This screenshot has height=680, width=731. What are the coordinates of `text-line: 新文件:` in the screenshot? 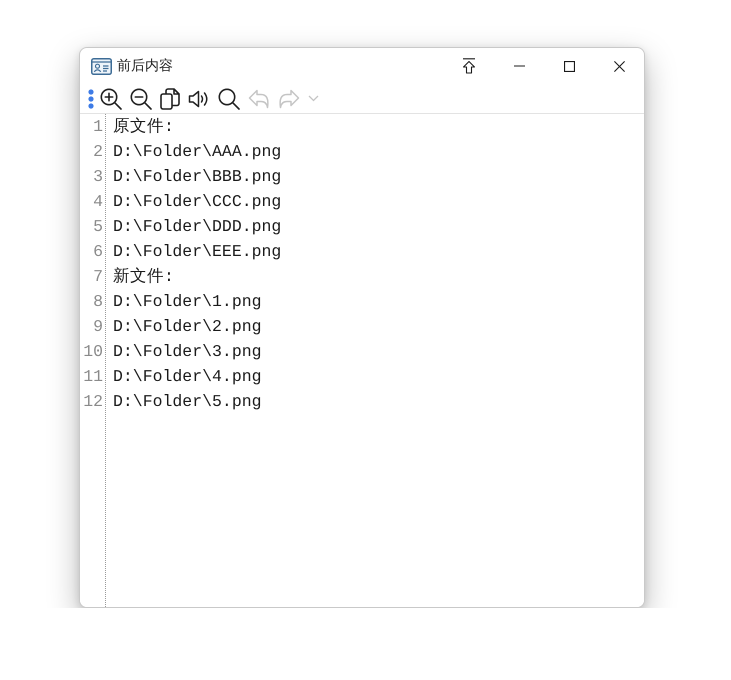 It's located at (143, 277).